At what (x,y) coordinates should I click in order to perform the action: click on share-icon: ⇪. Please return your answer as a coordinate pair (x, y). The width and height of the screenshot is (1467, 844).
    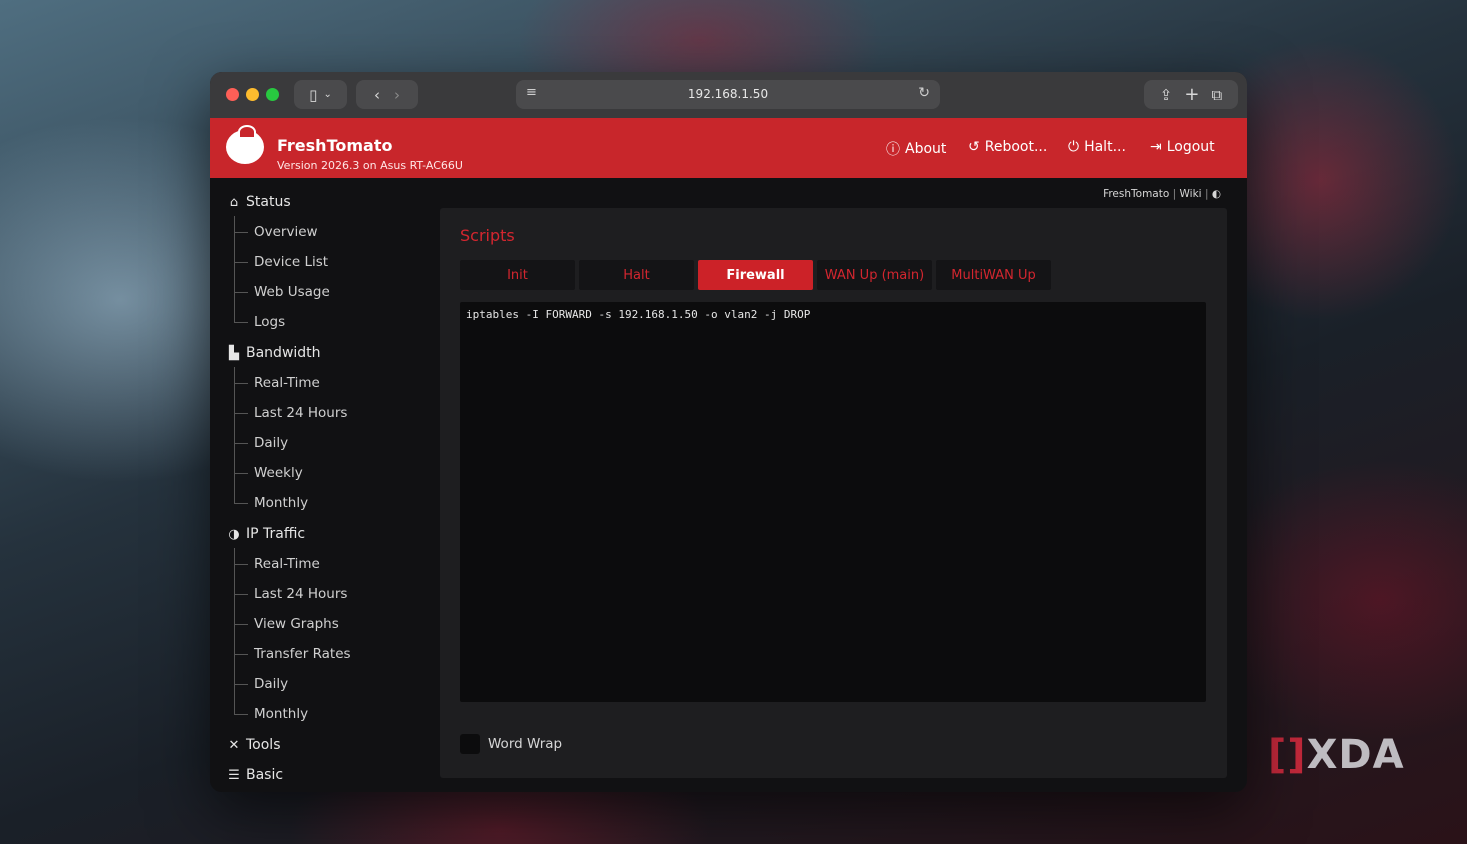
    Looking at the image, I should click on (1166, 95).